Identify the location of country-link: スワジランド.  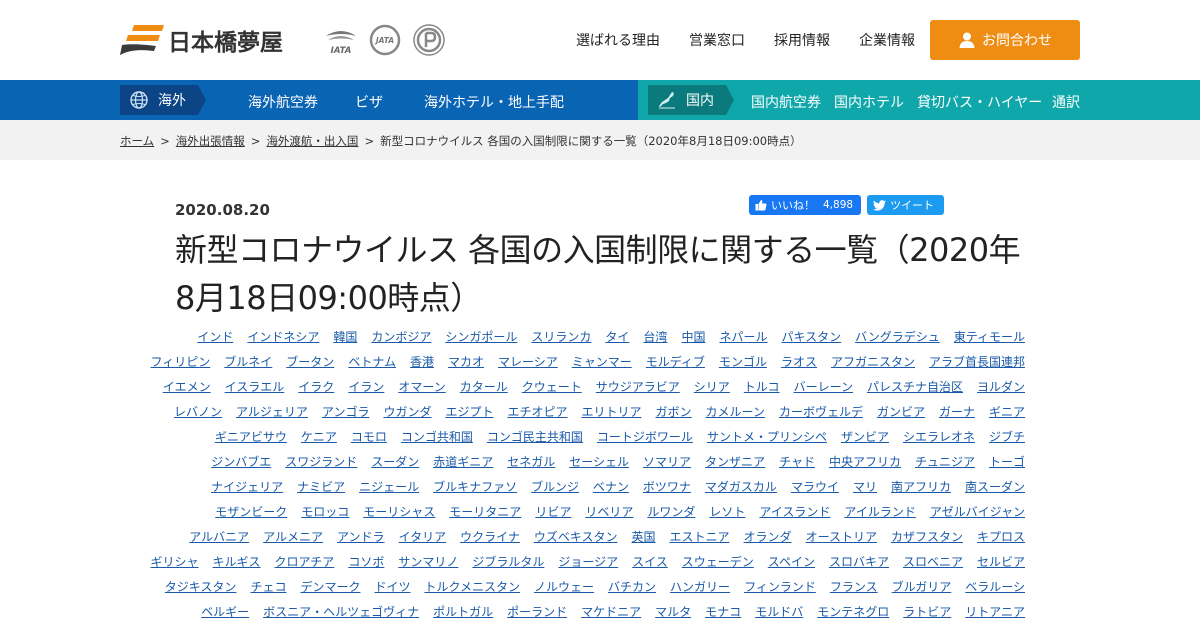
(321, 461).